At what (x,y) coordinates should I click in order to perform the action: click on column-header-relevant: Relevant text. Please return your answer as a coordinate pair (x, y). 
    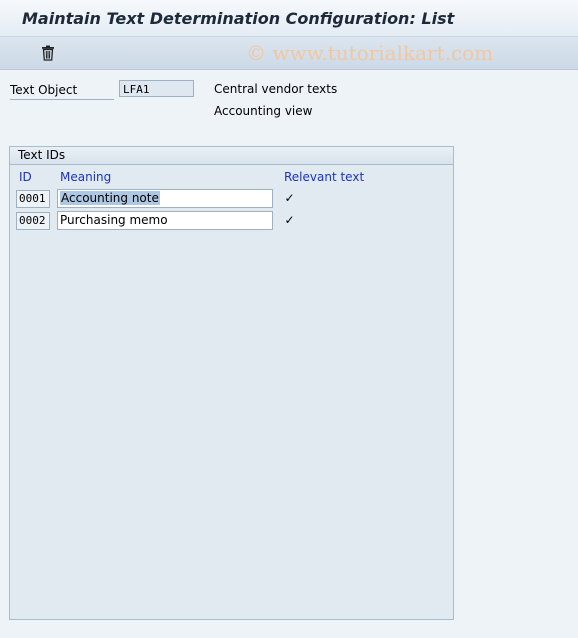
    Looking at the image, I should click on (324, 177).